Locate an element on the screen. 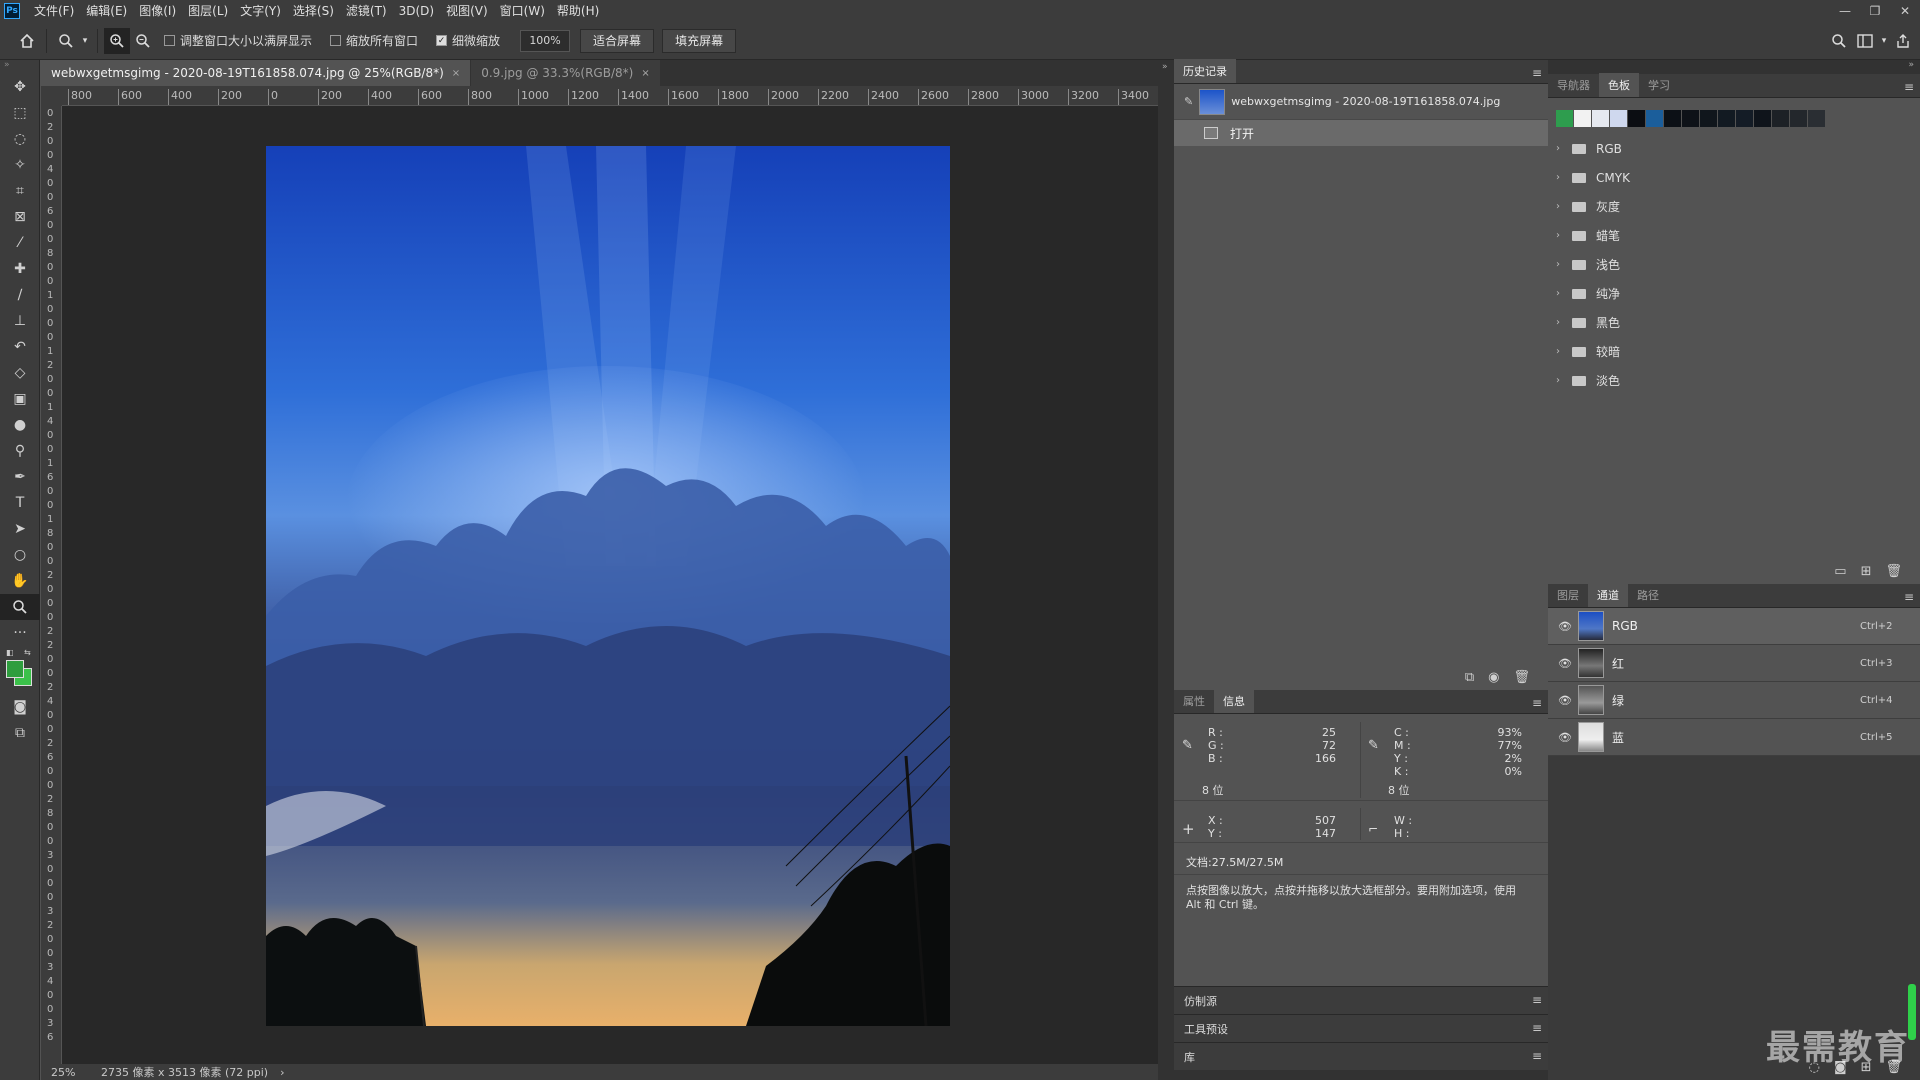 Image resolution: width=1920 pixels, height=1080 pixels. tab-layers: 图层 is located at coordinates (1568, 595).